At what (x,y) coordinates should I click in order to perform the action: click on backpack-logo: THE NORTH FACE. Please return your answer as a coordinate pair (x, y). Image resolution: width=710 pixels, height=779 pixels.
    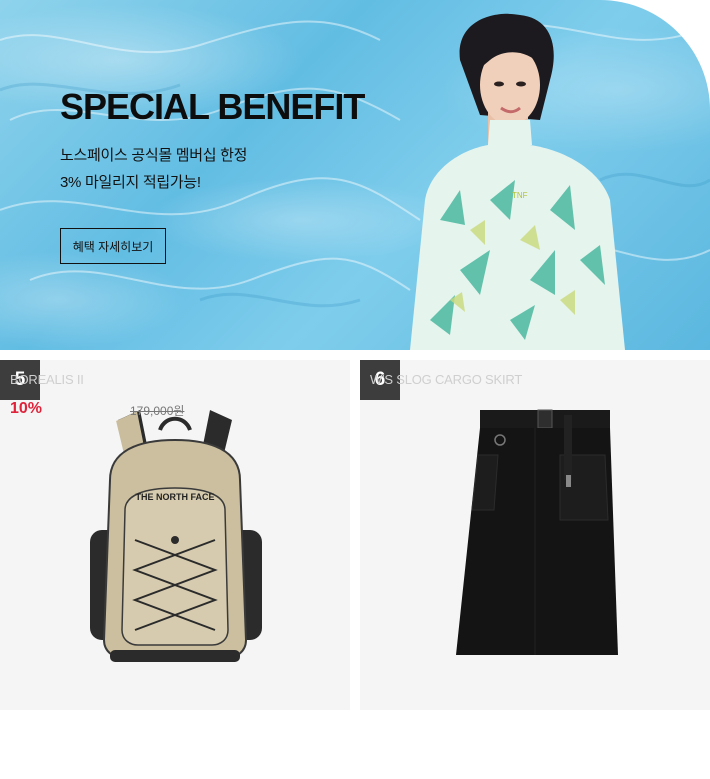
    Looking at the image, I should click on (174, 497).